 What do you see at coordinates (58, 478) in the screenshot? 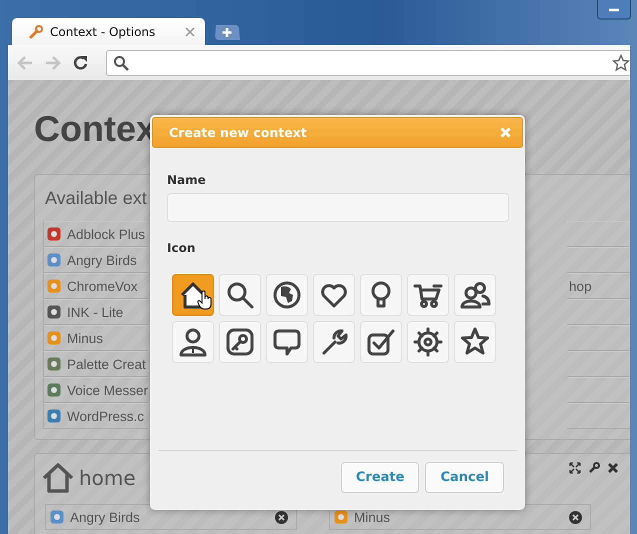
I see `house-icon` at bounding box center [58, 478].